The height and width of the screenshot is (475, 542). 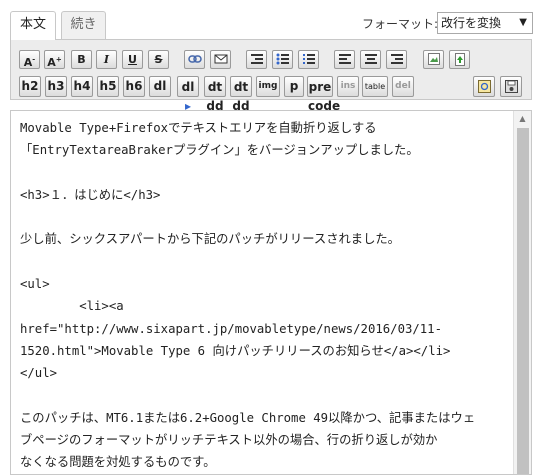 I want to click on pre-code-button: pre code, so click(x=323, y=94).